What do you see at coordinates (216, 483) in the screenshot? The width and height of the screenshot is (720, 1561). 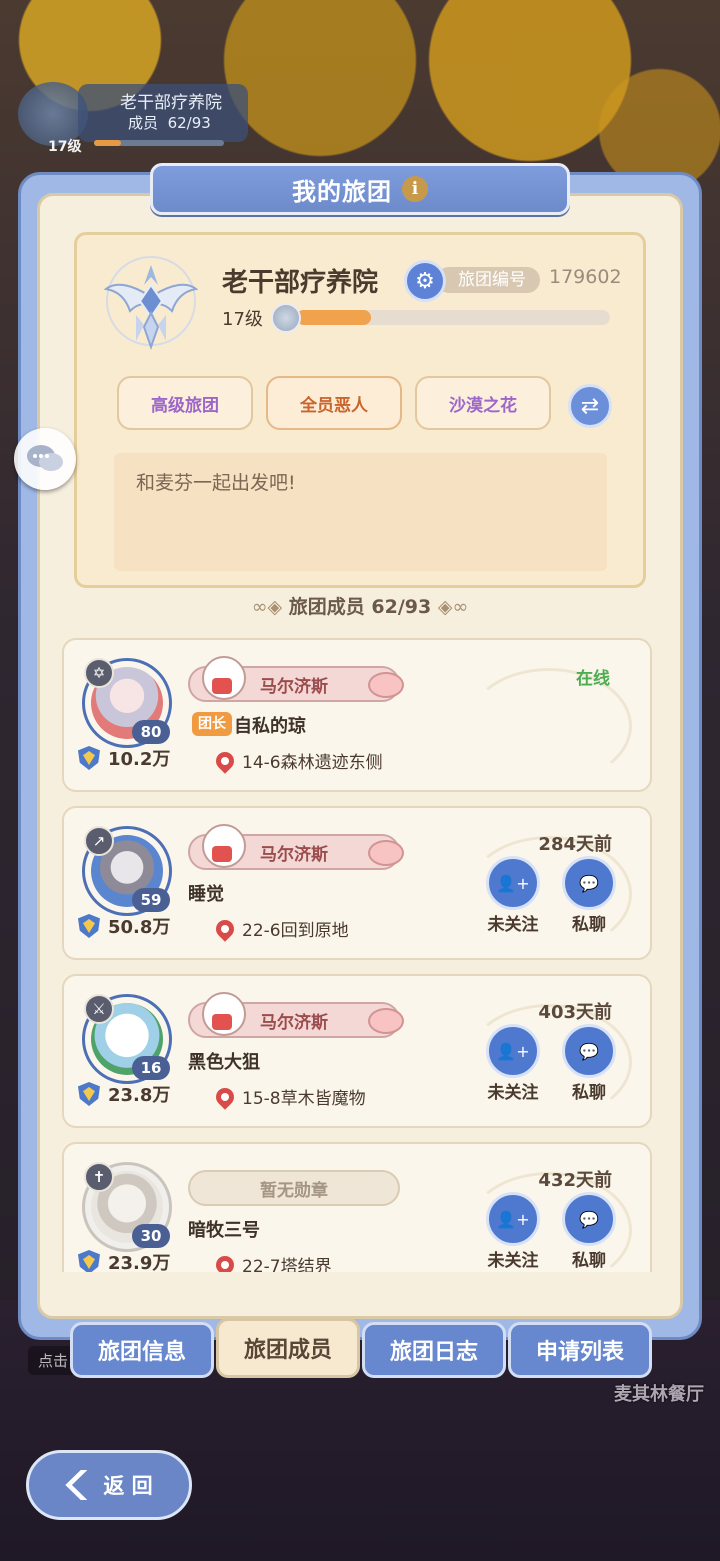 I see `guild-motto: 和麦芬一起出发吧!` at bounding box center [216, 483].